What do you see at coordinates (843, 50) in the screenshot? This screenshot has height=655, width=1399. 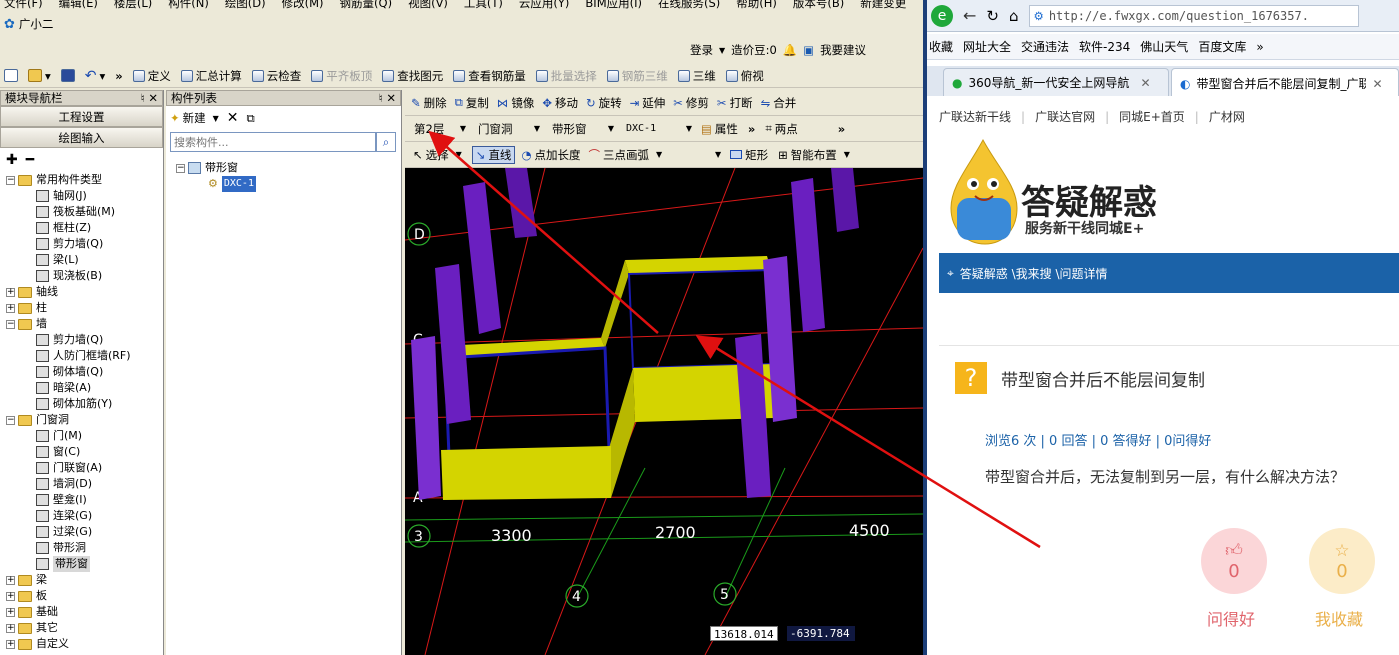 I see `suggest-link: 我要建议` at bounding box center [843, 50].